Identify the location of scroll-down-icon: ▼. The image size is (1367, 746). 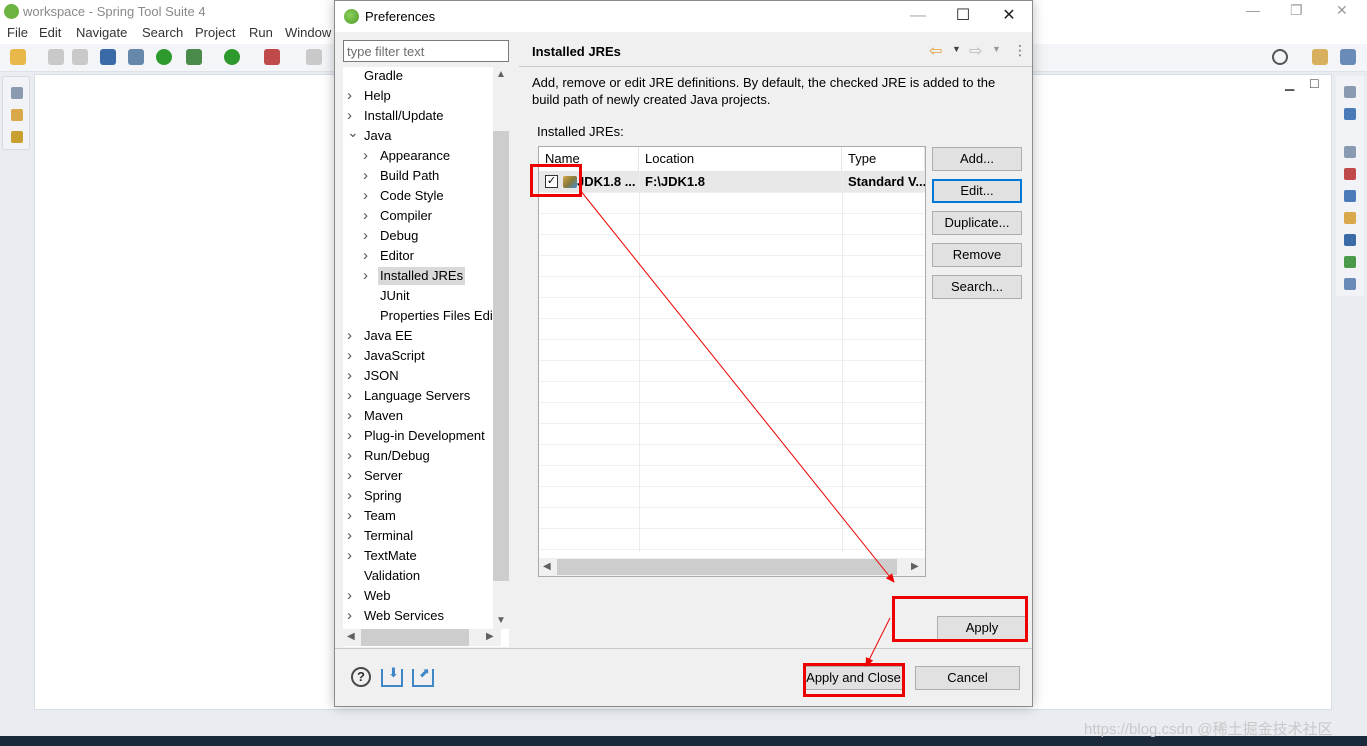
(501, 620).